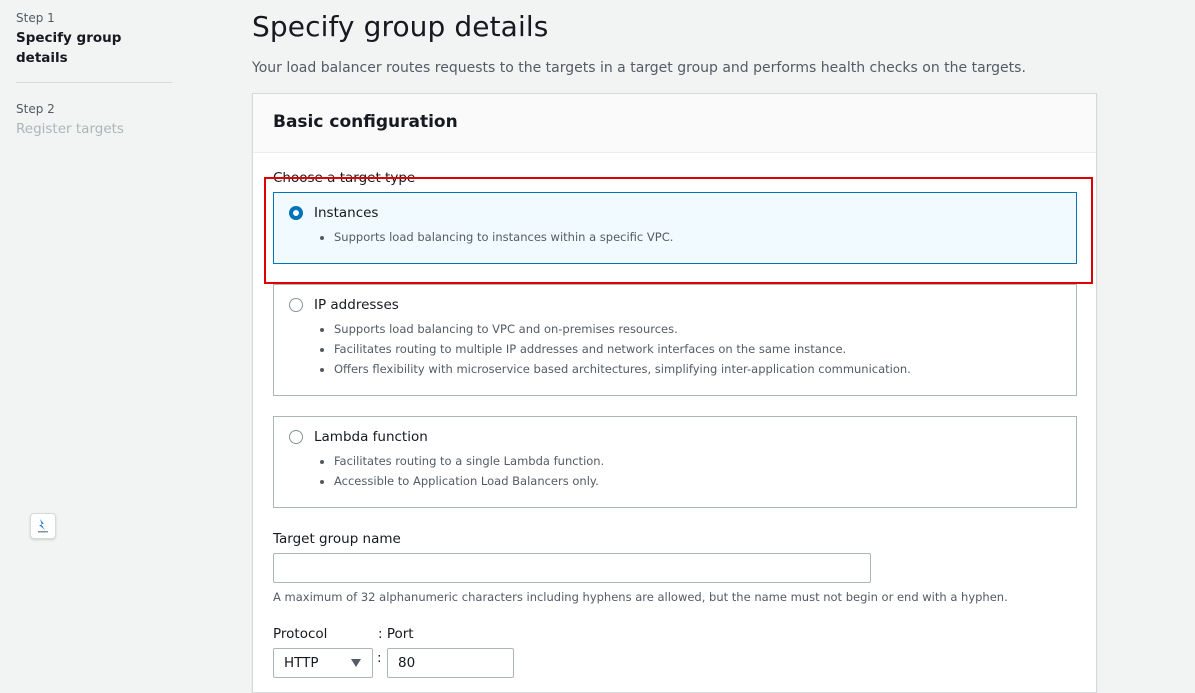 This screenshot has height=693, width=1195. I want to click on step-number: Step 2, so click(35, 109).